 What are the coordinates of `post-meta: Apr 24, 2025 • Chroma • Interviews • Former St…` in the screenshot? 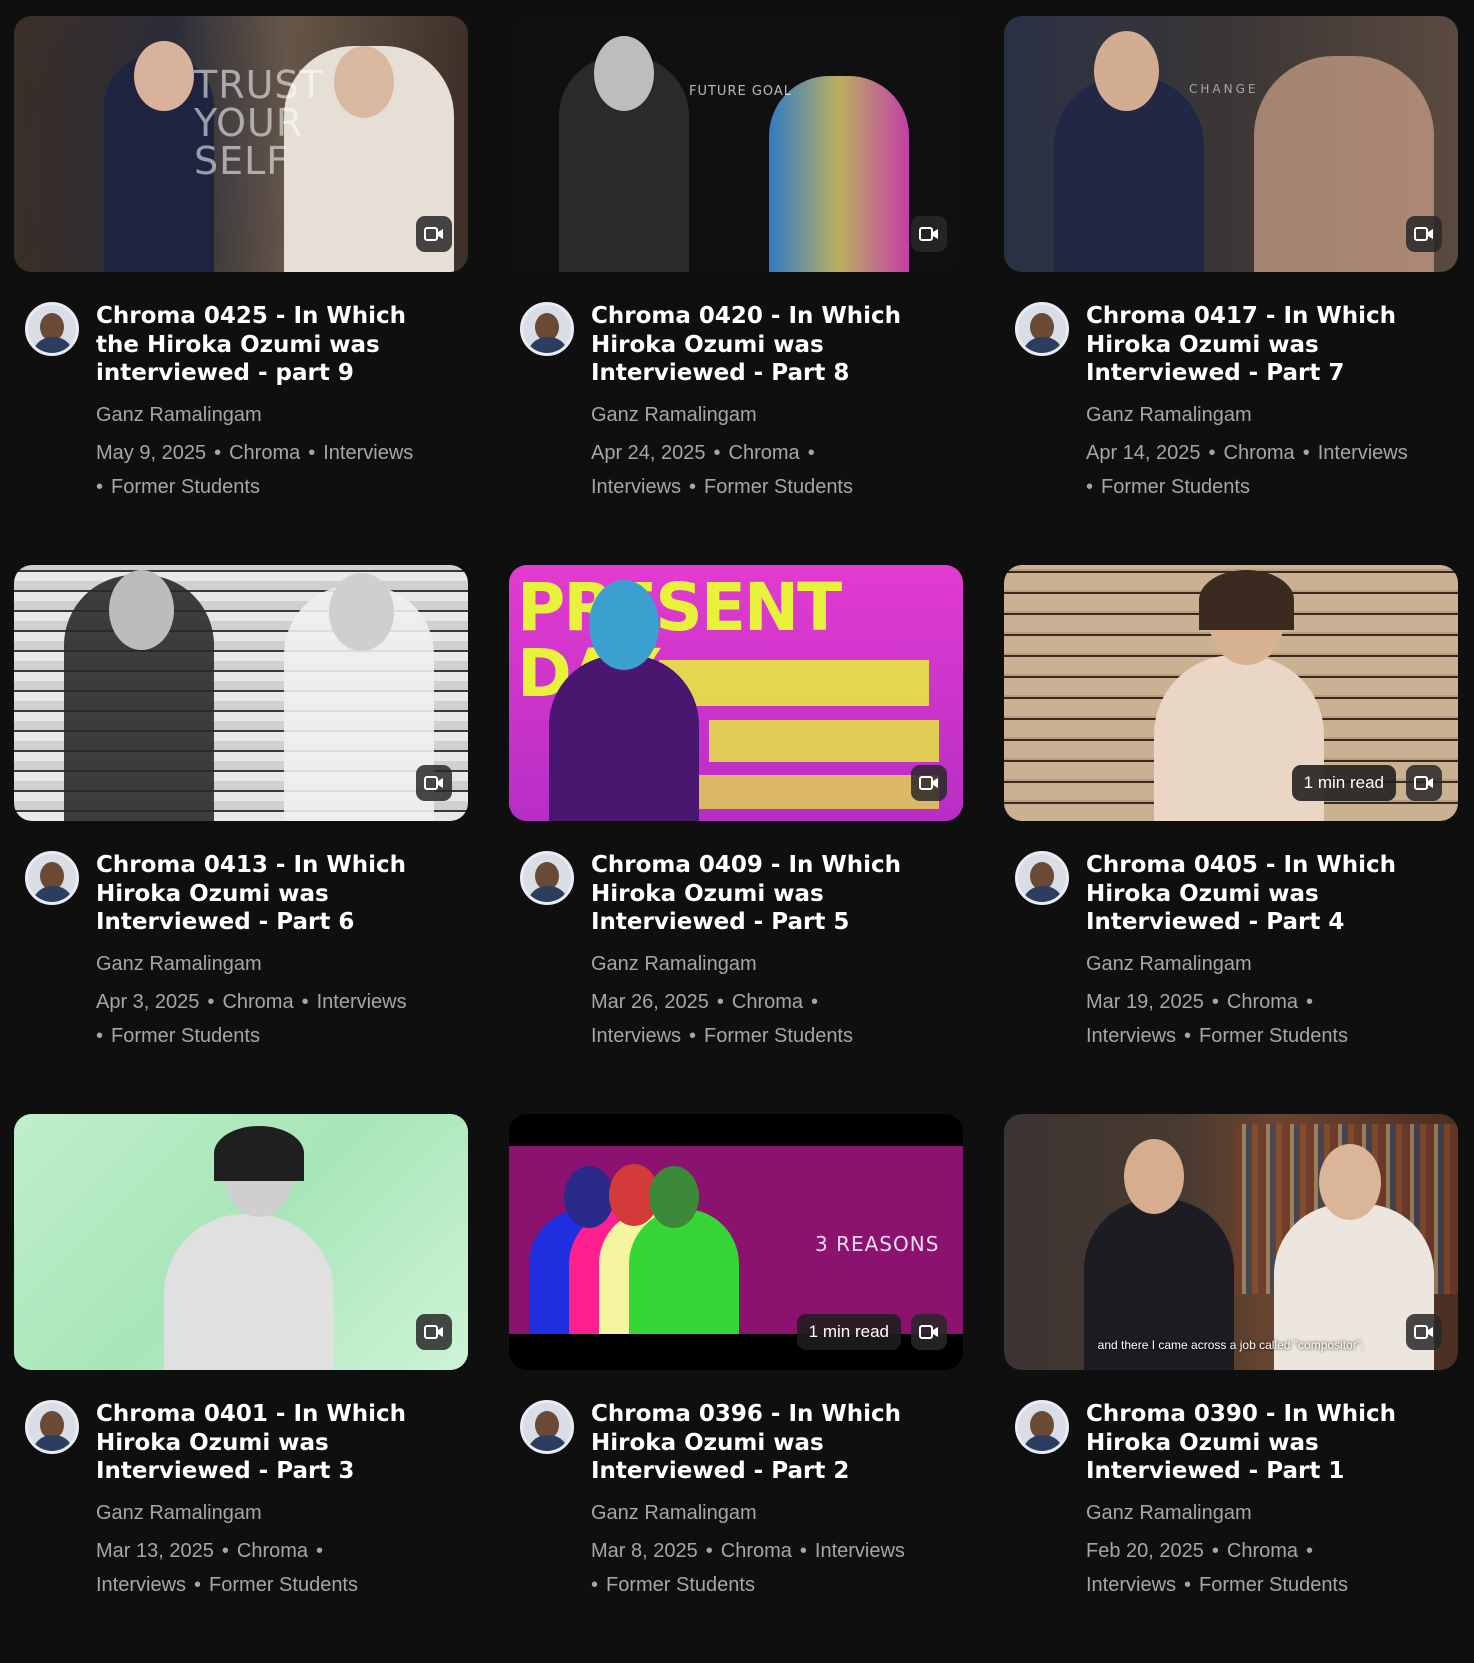 It's located at (722, 470).